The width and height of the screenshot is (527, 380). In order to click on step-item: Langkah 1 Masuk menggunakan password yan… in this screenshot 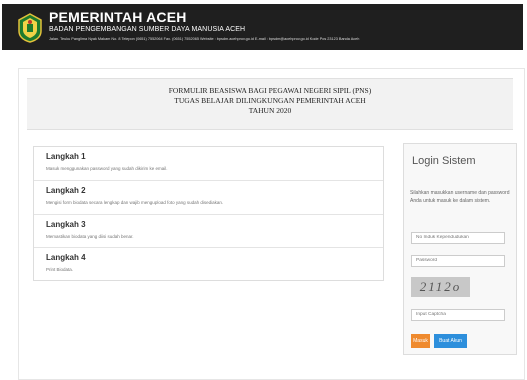, I will do `click(208, 164)`.